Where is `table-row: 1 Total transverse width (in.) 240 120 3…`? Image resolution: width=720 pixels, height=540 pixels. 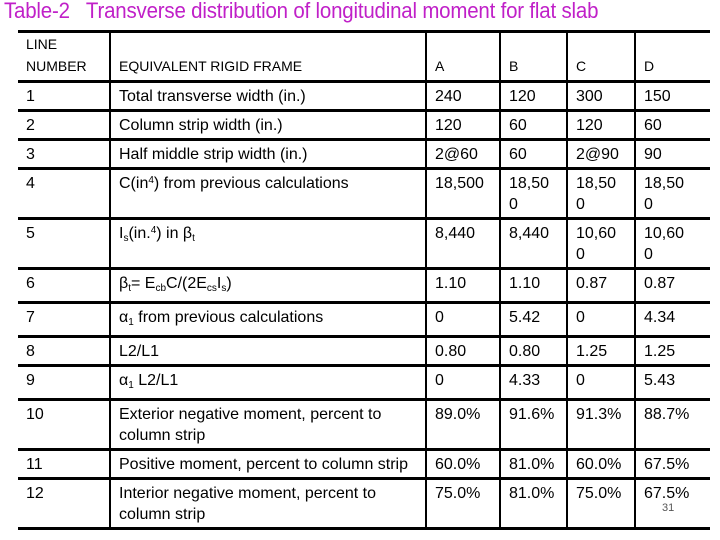
table-row: 1 Total transverse width (in.) 240 120 3… is located at coordinates (364, 95).